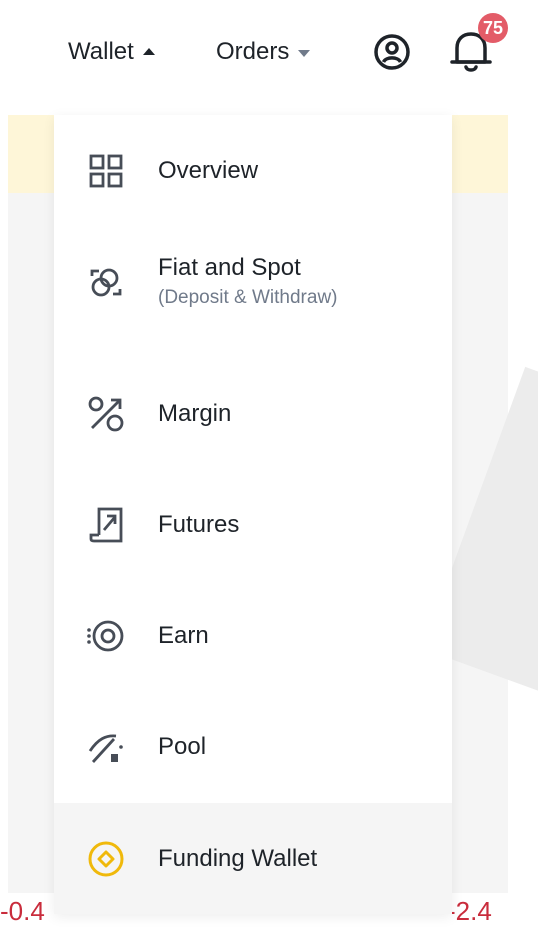 This screenshot has height=936, width=538. I want to click on menu-item-earn: Earn, so click(253, 635).